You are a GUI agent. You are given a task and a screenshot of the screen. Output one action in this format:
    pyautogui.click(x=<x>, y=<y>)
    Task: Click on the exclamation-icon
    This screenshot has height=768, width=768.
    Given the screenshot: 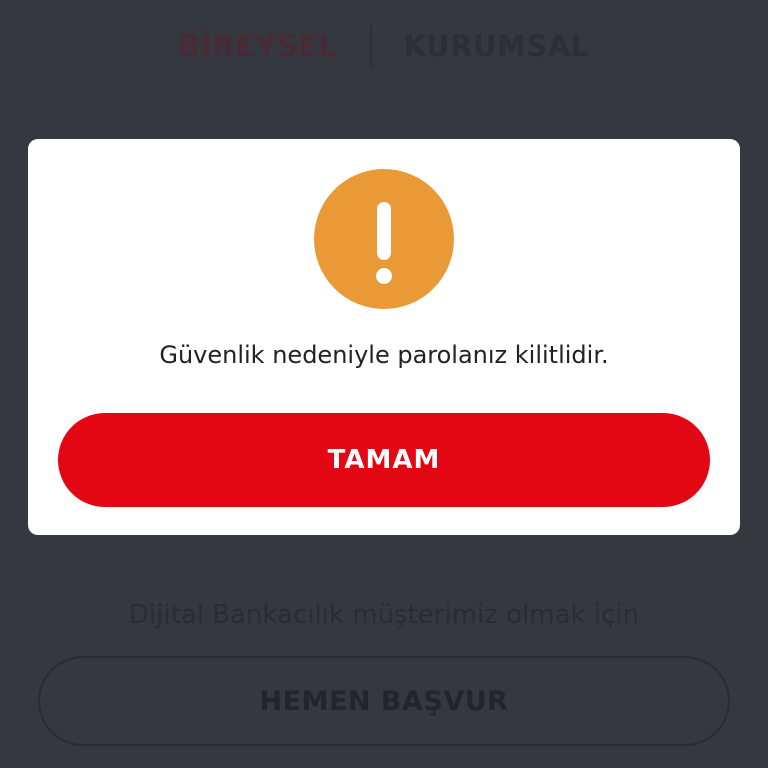 What is the action you would take?
    pyautogui.click(x=384, y=239)
    